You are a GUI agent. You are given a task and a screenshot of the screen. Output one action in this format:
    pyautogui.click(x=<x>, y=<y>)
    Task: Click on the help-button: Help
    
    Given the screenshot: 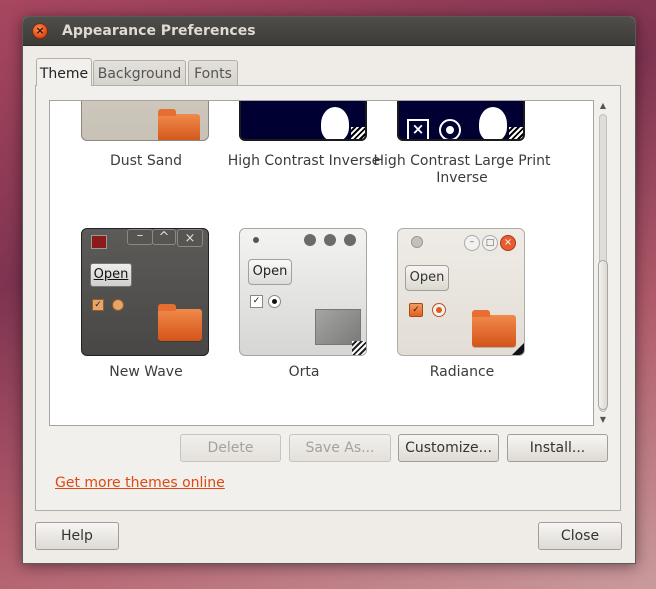 What is the action you would take?
    pyautogui.click(x=77, y=536)
    